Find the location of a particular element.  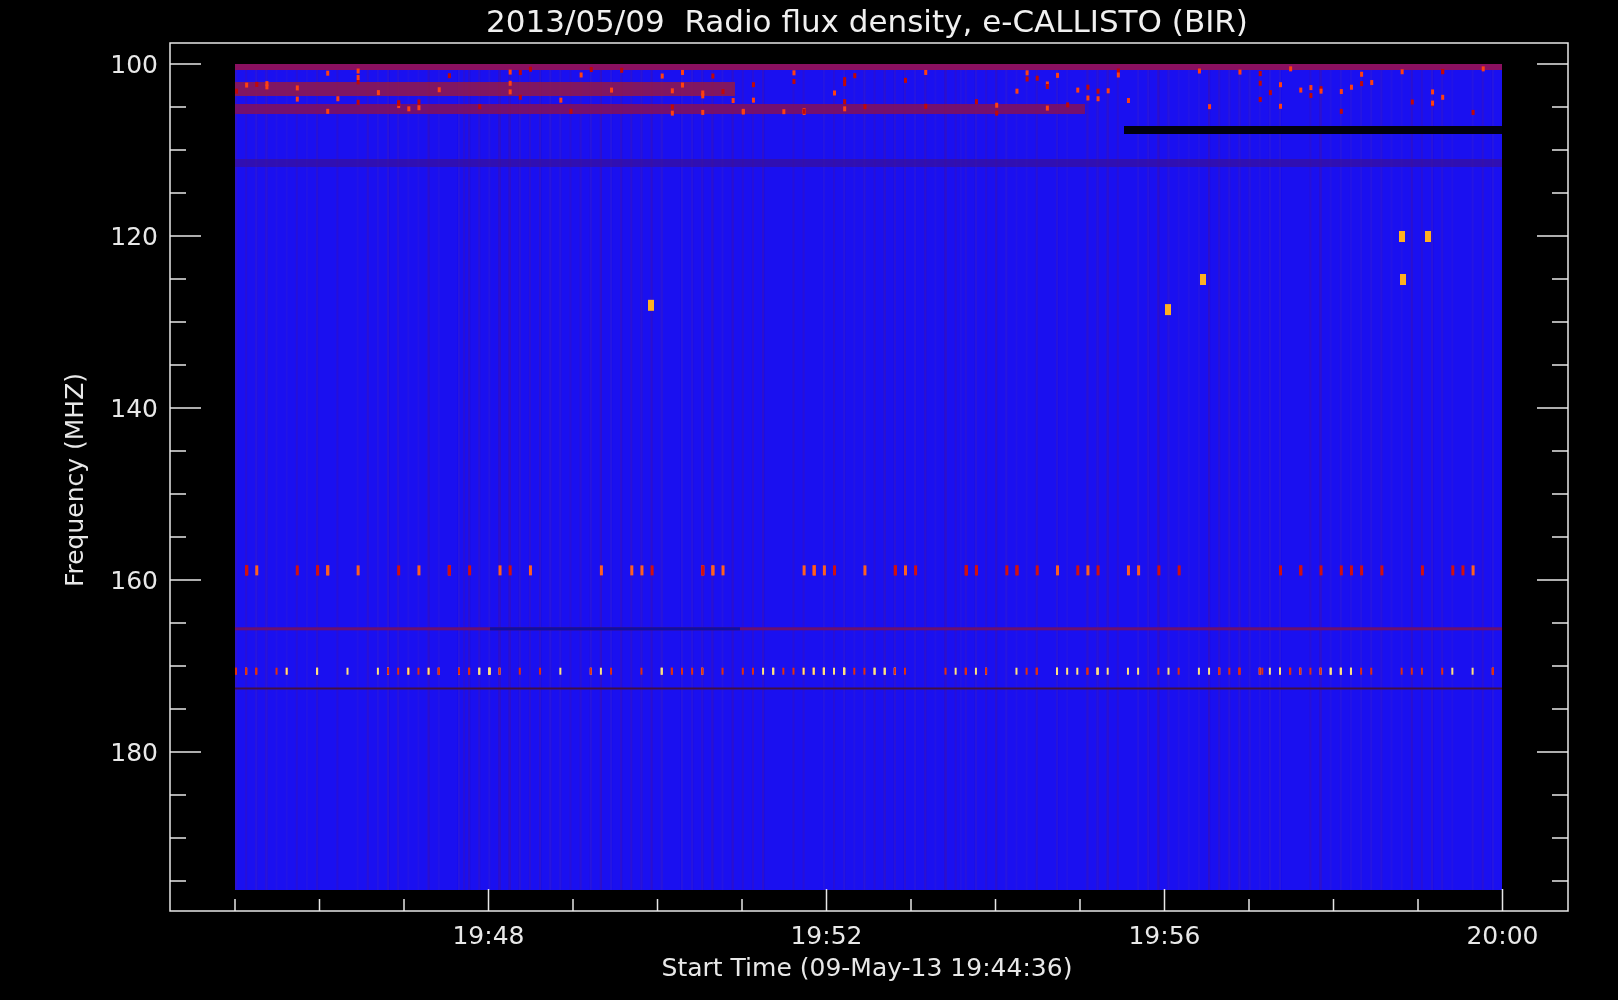

plot-title: 2013/05/09 Radio flux density, e-CALLISTO (BIR) is located at coordinates (867, 21).